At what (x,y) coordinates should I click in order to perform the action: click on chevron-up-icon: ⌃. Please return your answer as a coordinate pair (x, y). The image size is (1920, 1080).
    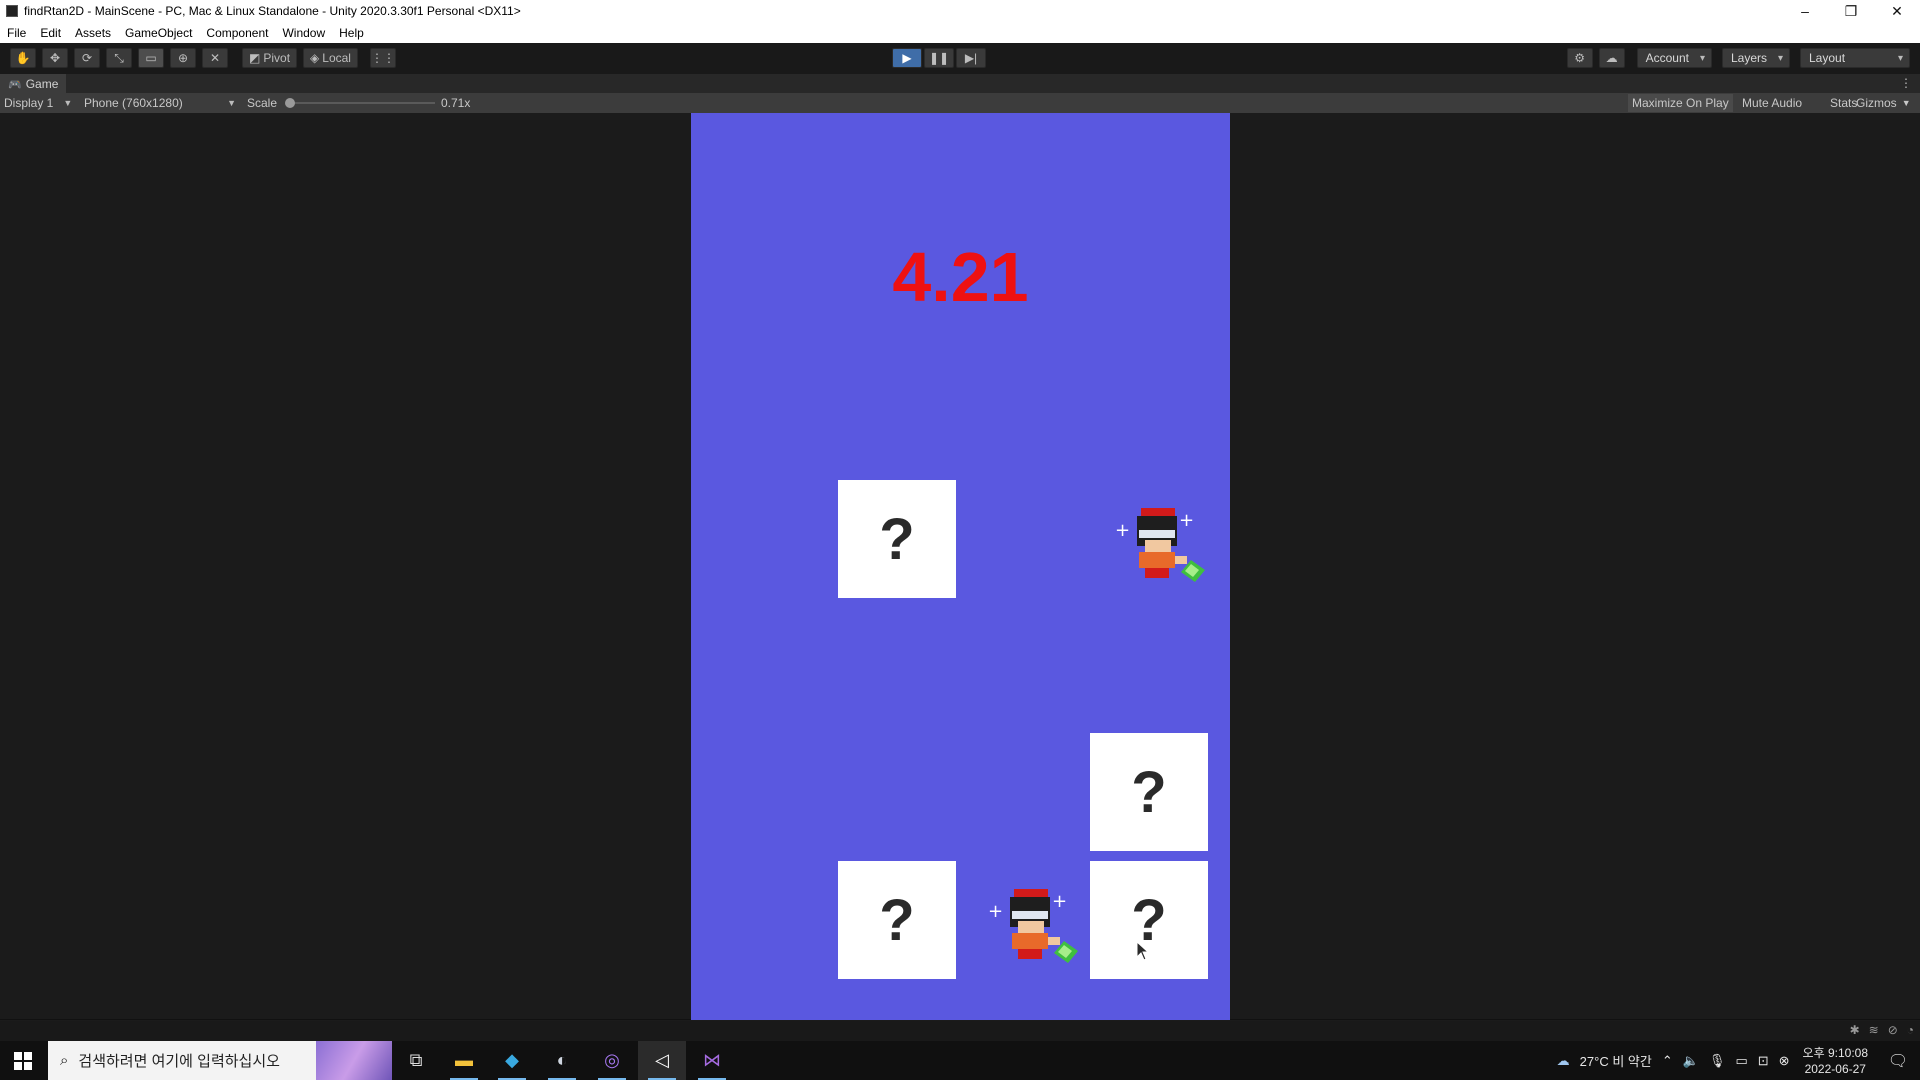
    Looking at the image, I should click on (1667, 1061).